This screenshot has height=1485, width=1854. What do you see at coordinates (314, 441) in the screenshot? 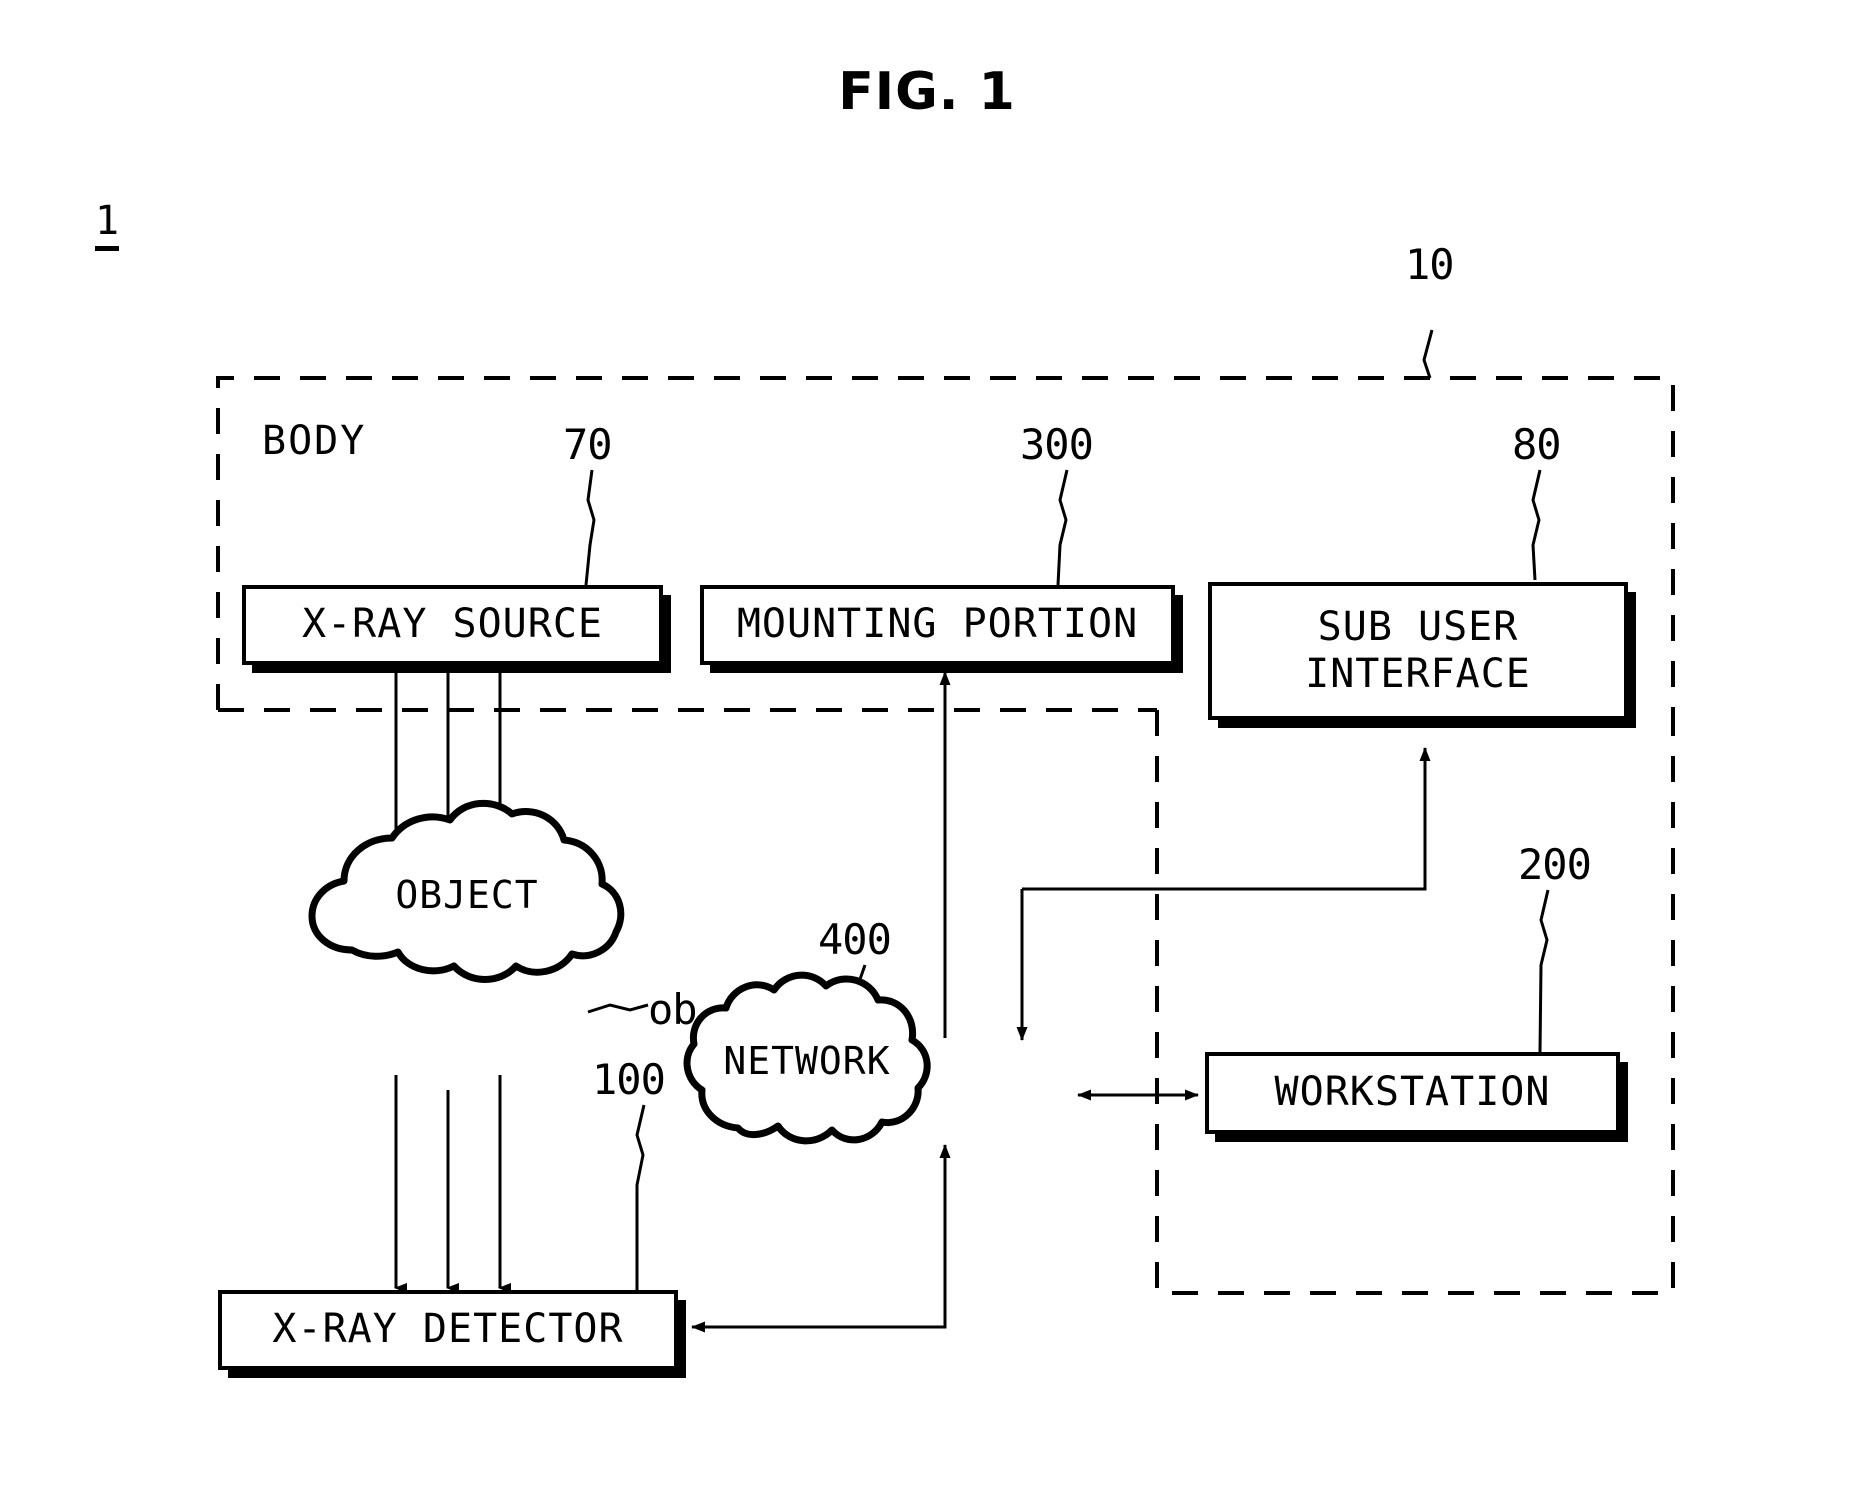
I see `body-enclosure-label: BODY` at bounding box center [314, 441].